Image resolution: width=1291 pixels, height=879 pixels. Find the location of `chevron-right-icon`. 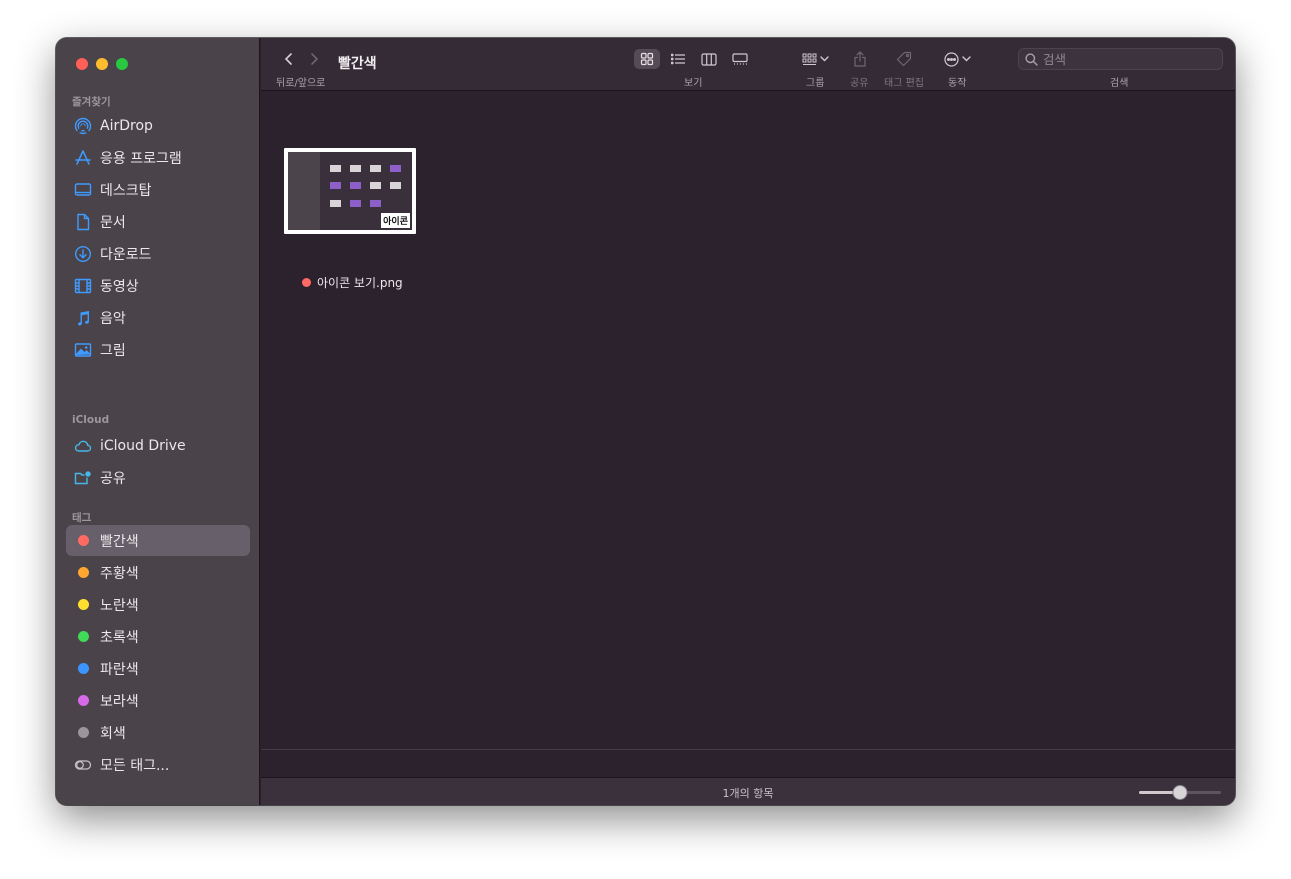

chevron-right-icon is located at coordinates (315, 59).